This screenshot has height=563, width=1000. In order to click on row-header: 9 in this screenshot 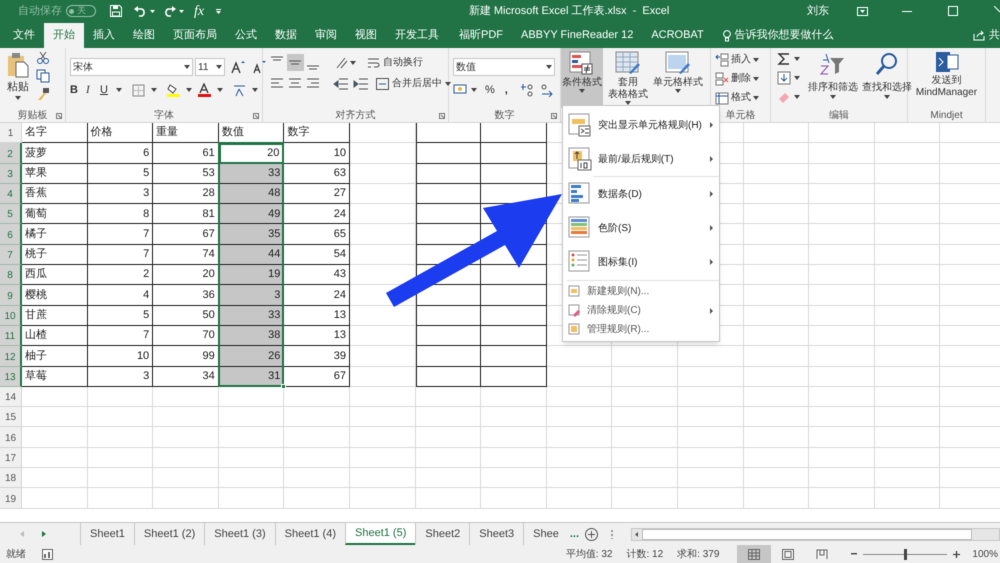, I will do `click(11, 295)`.